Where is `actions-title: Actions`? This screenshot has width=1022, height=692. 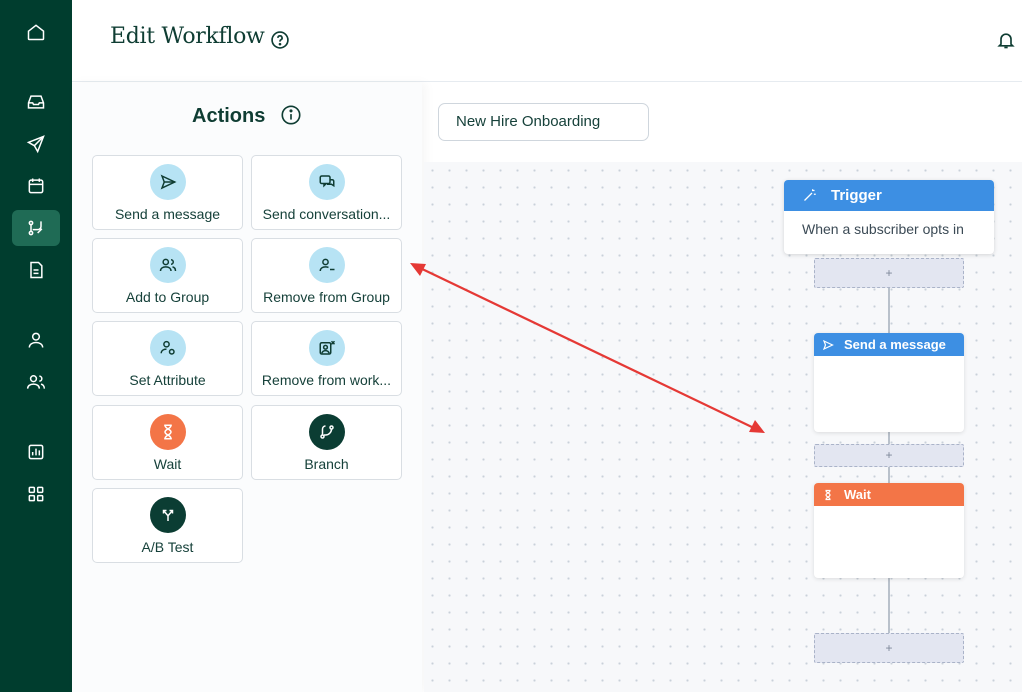
actions-title: Actions is located at coordinates (229, 116).